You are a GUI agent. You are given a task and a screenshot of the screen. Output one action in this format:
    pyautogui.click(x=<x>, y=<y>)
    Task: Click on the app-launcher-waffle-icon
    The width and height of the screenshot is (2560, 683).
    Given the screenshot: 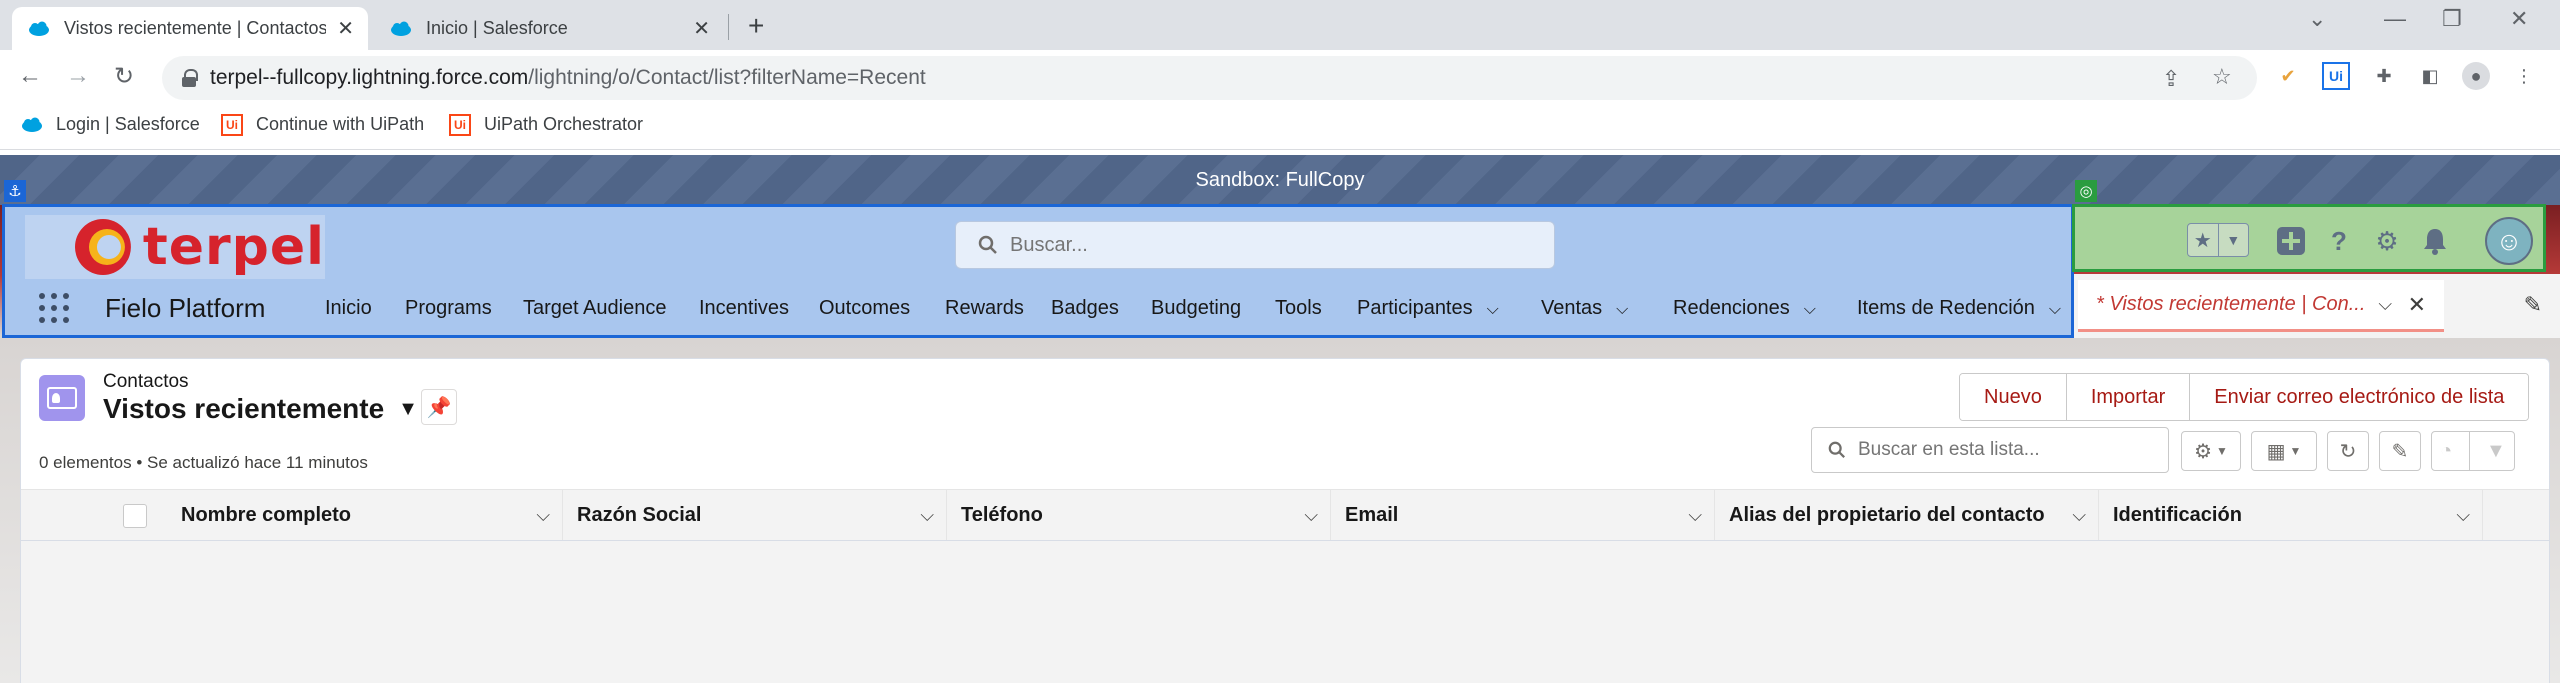 What is the action you would take?
    pyautogui.click(x=54, y=308)
    